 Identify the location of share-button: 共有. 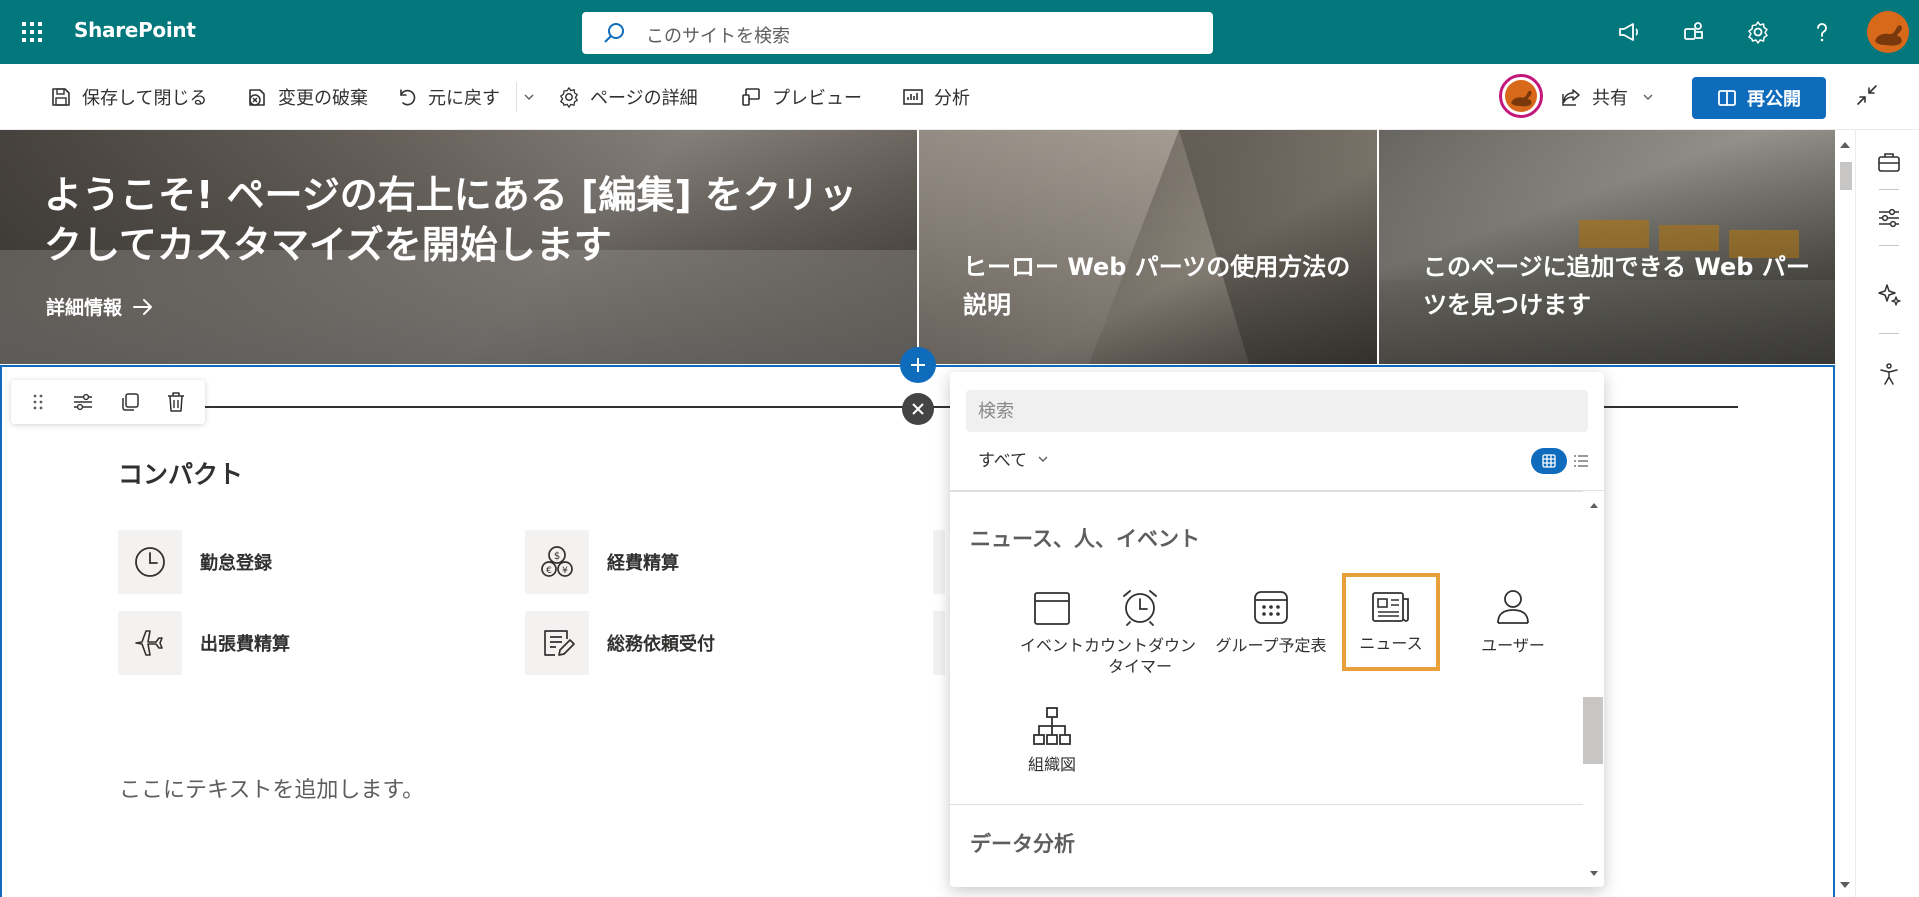
(1612, 97).